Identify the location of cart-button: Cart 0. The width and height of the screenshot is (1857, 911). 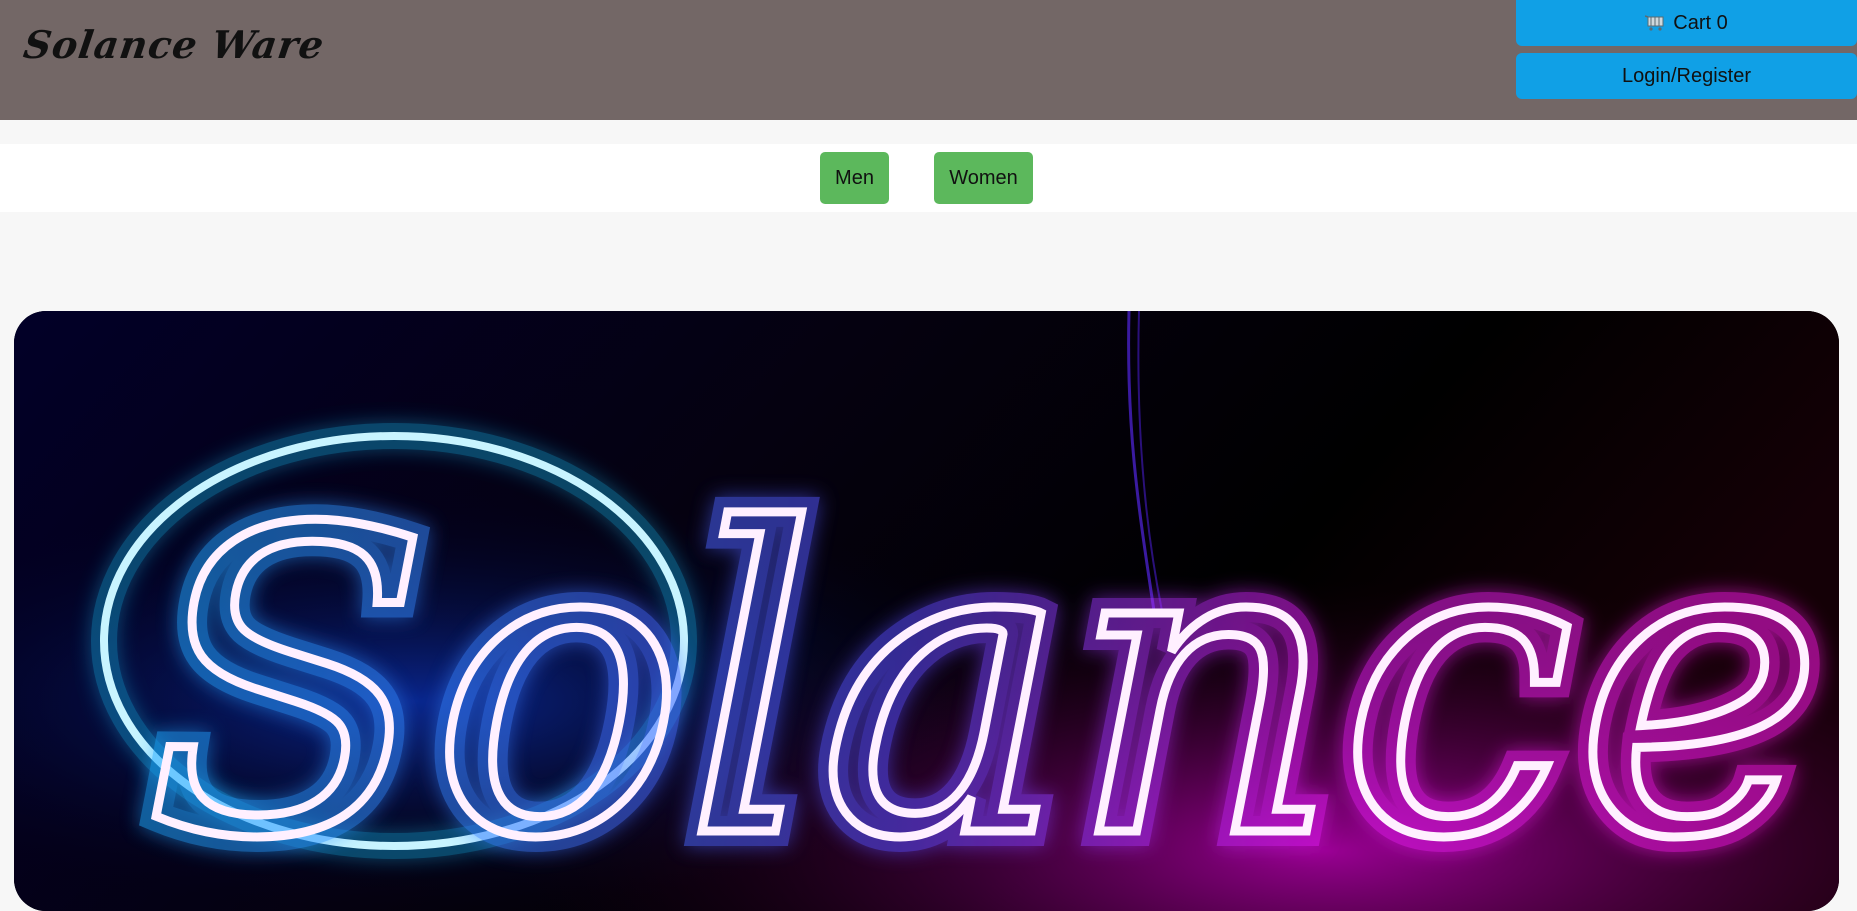
(1686, 23).